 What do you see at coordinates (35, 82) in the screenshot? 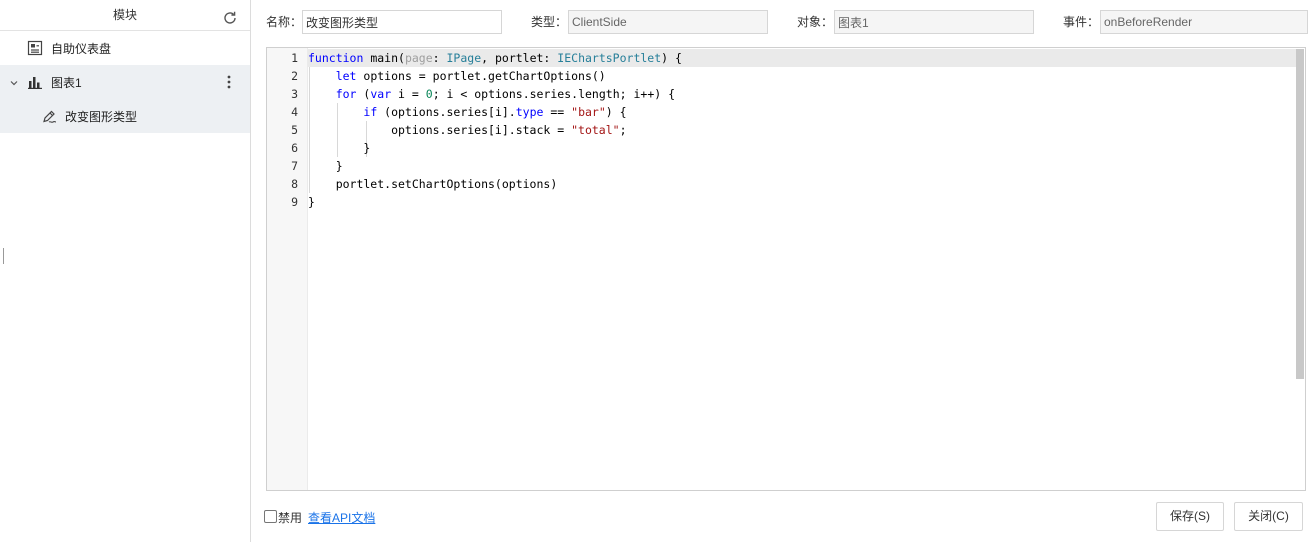
I see `bar-chart-icon` at bounding box center [35, 82].